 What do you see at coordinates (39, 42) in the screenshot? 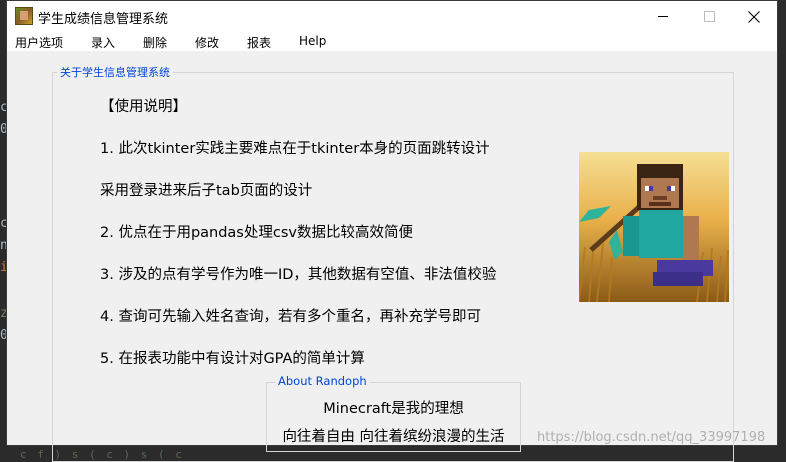
I see `menu-user-options: 用户选项` at bounding box center [39, 42].